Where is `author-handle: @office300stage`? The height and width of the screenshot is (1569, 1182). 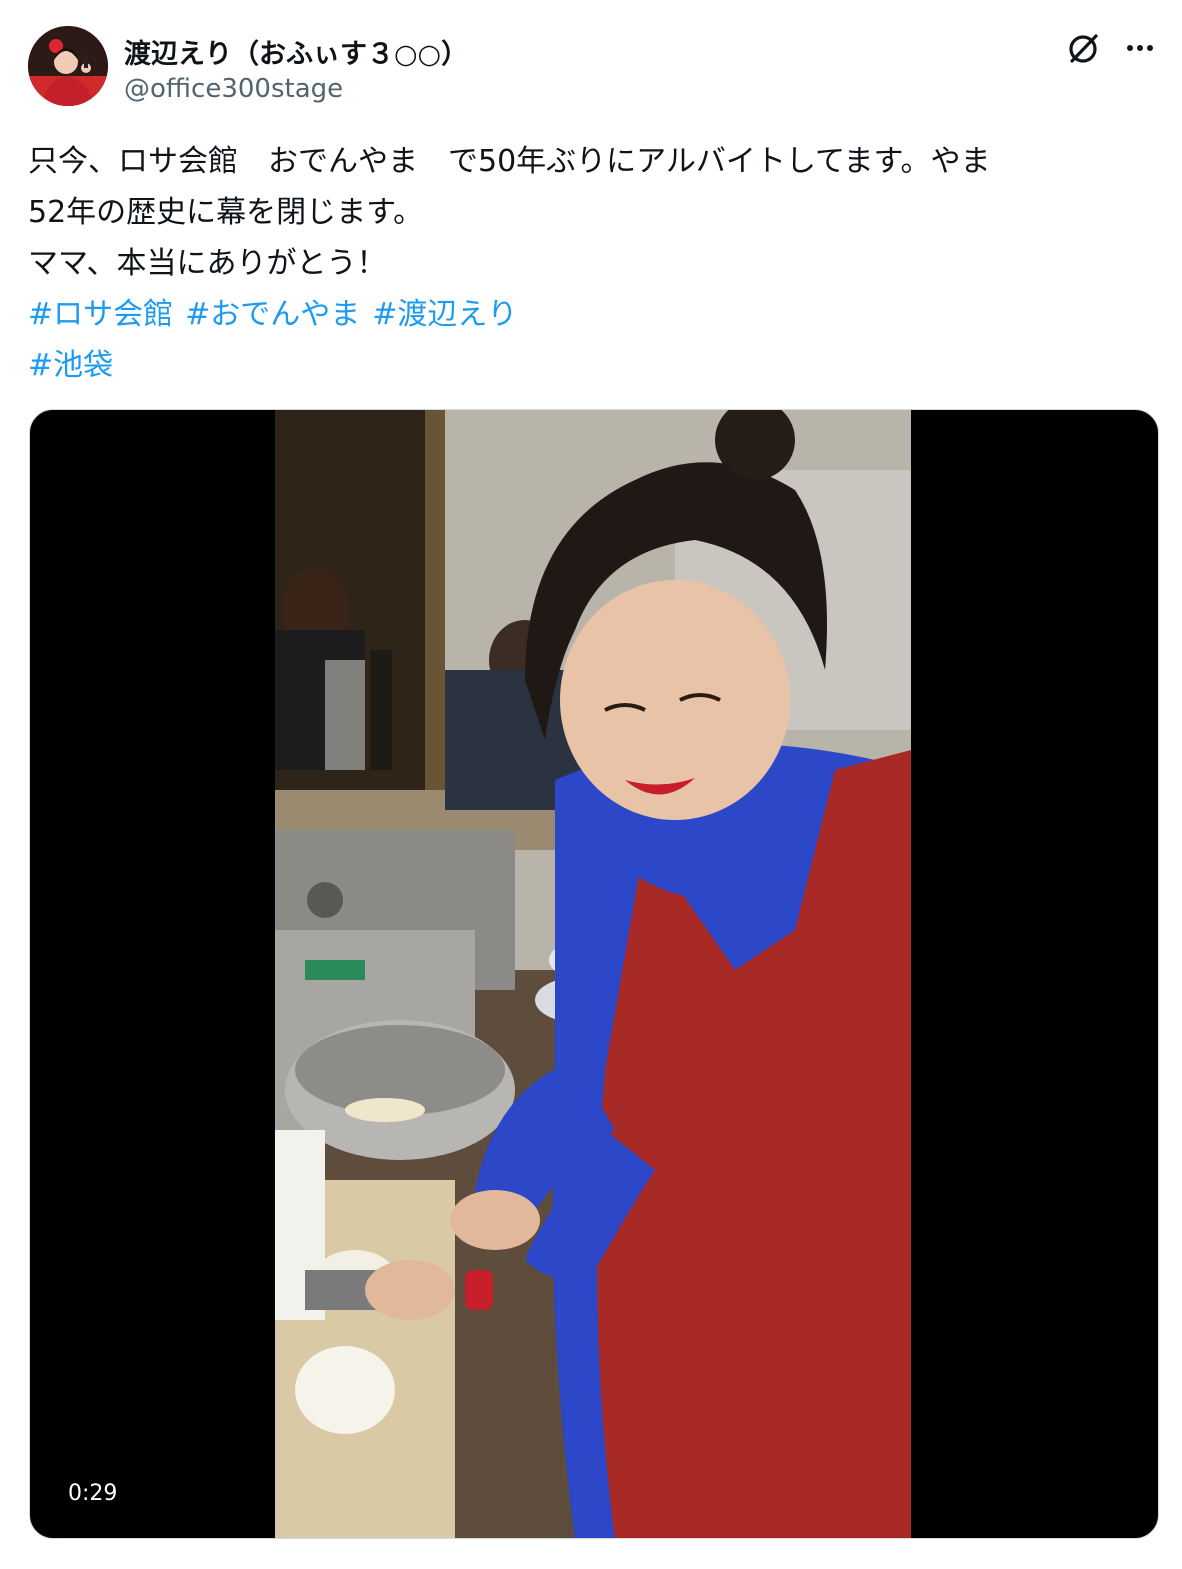
author-handle: @office300stage is located at coordinates (233, 89).